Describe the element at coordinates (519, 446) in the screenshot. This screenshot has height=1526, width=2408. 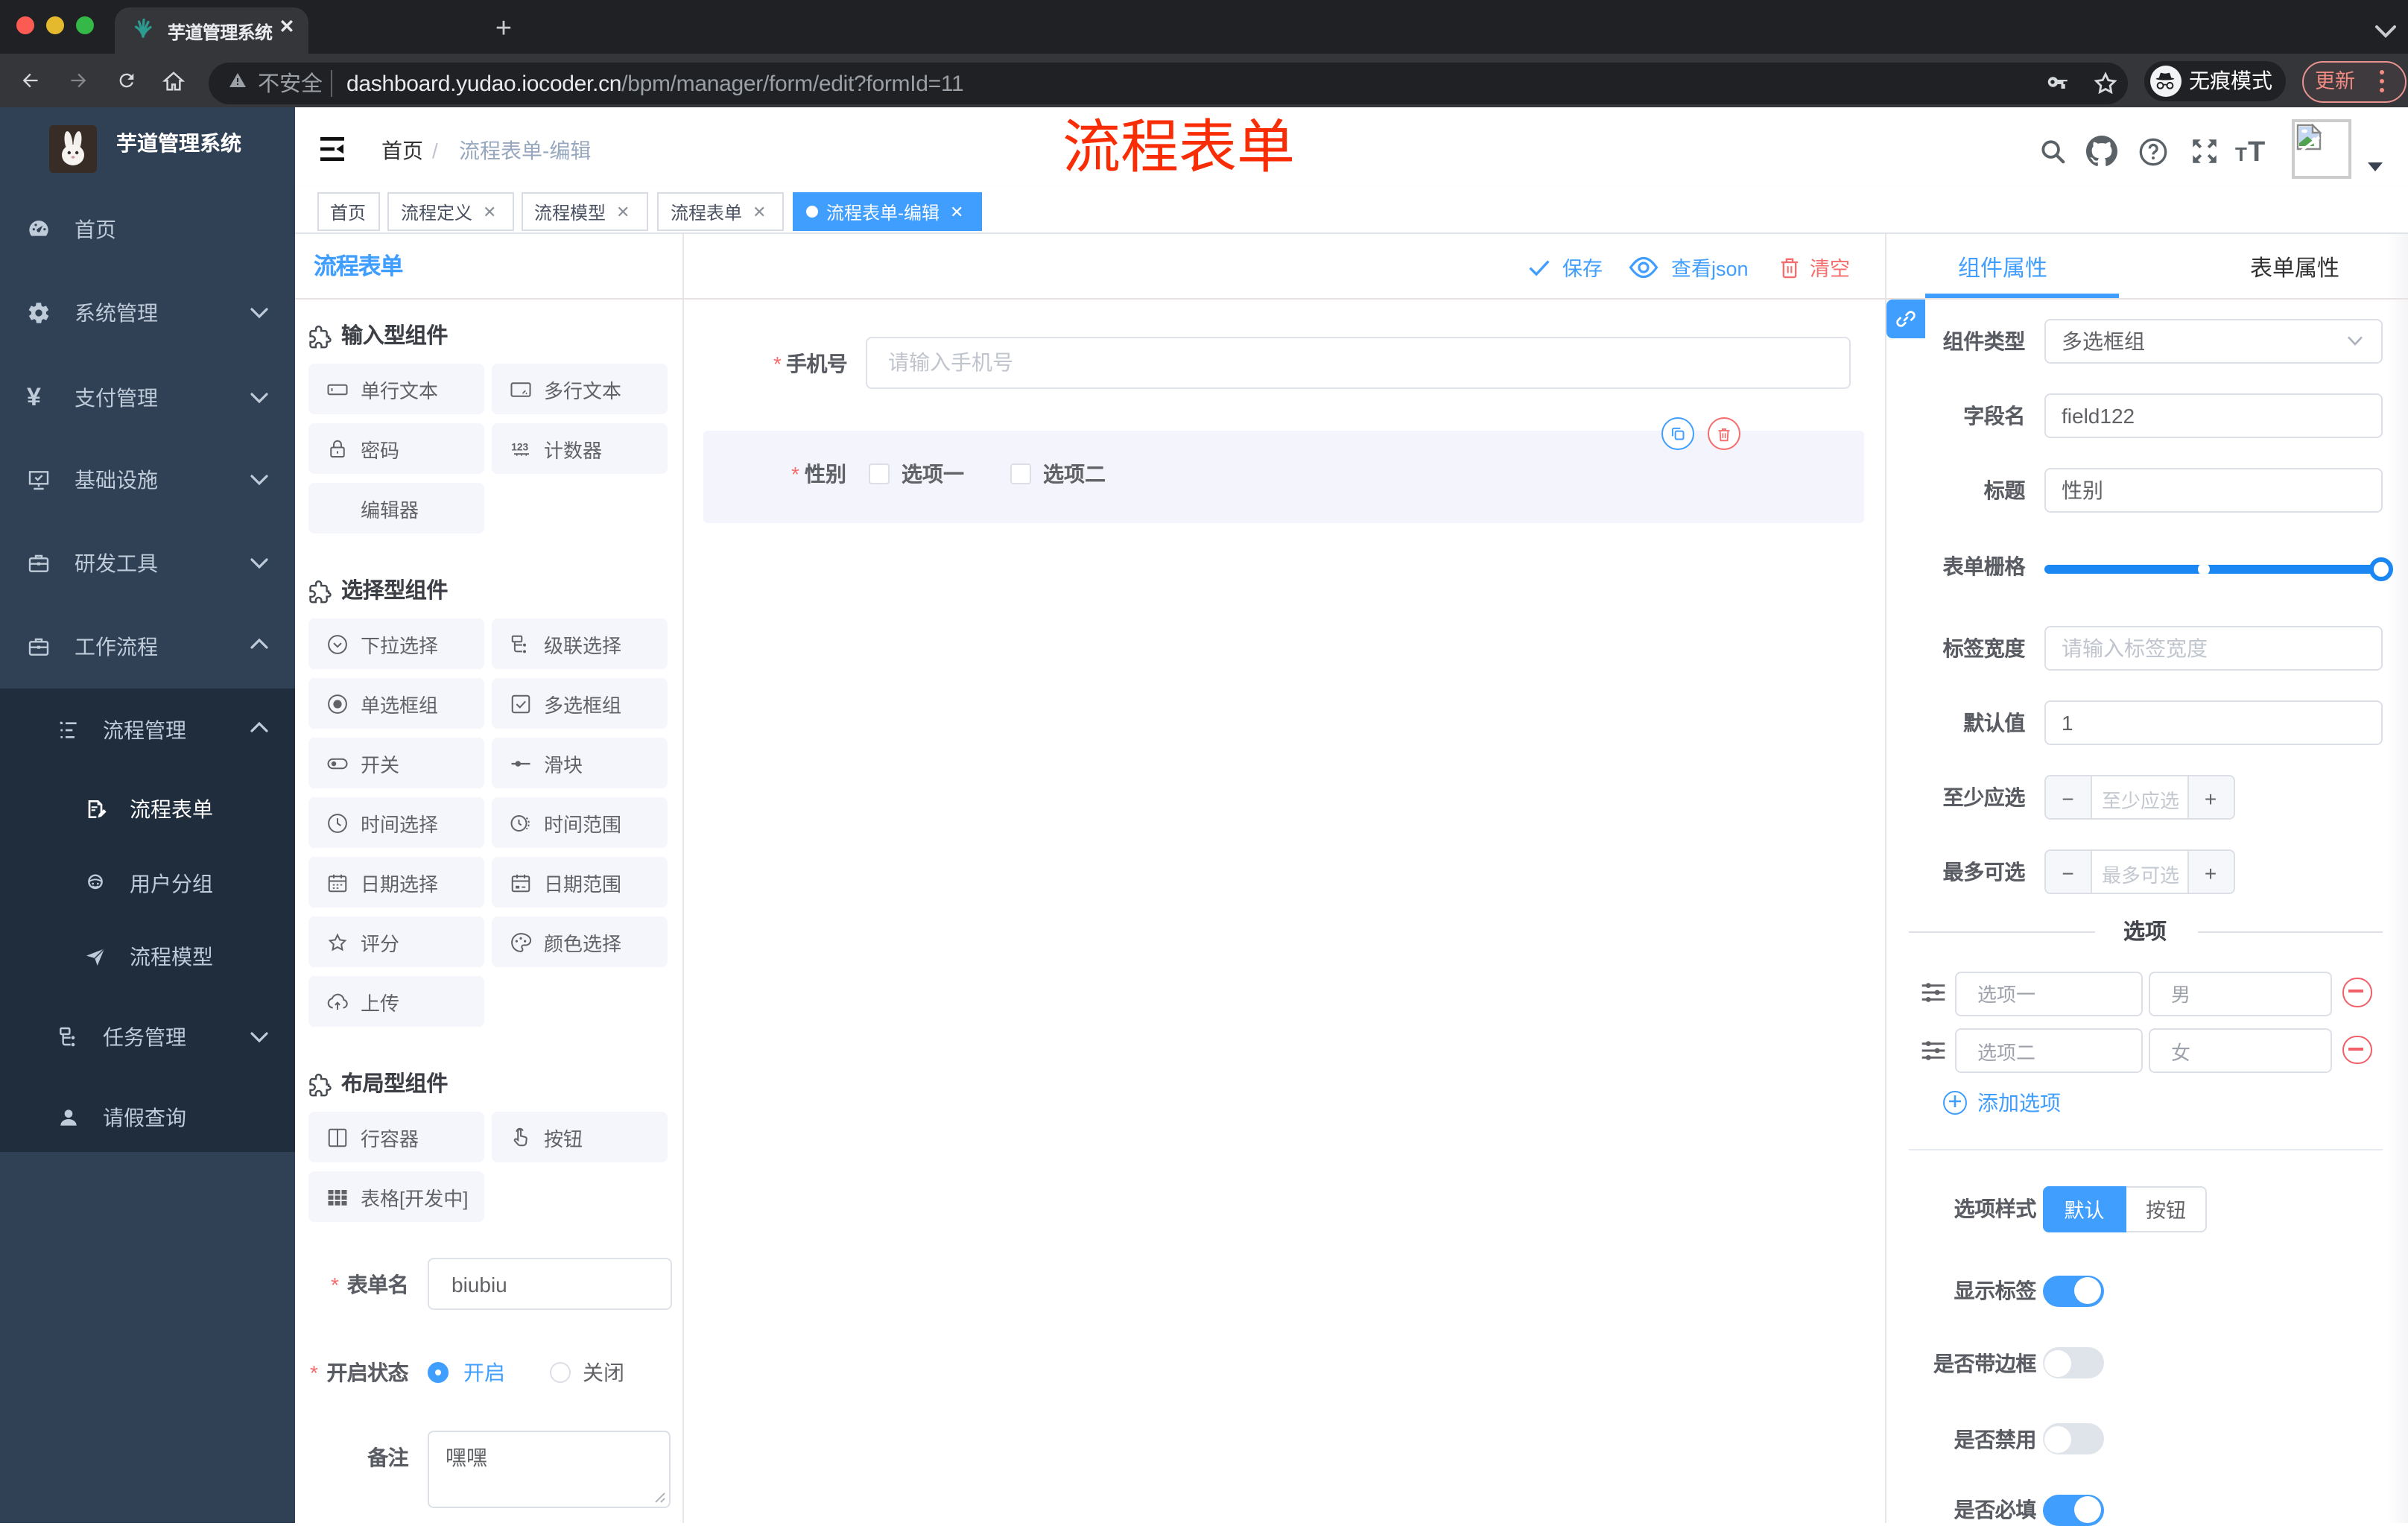
I see `svg-text: 123` at that location.